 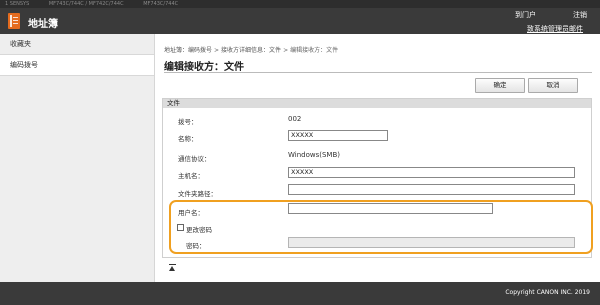 What do you see at coordinates (180, 227) in the screenshot?
I see `change-password-checkbox` at bounding box center [180, 227].